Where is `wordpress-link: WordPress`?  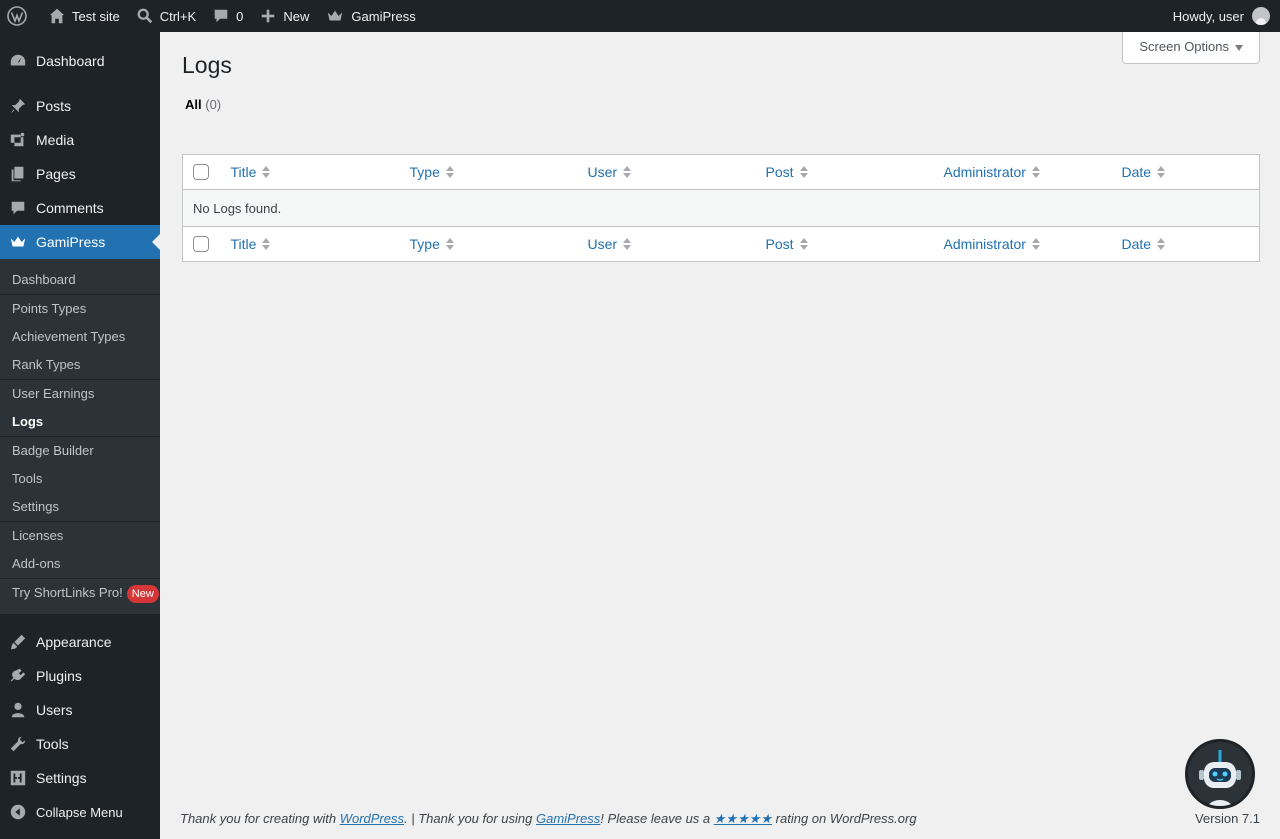 wordpress-link: WordPress is located at coordinates (372, 818).